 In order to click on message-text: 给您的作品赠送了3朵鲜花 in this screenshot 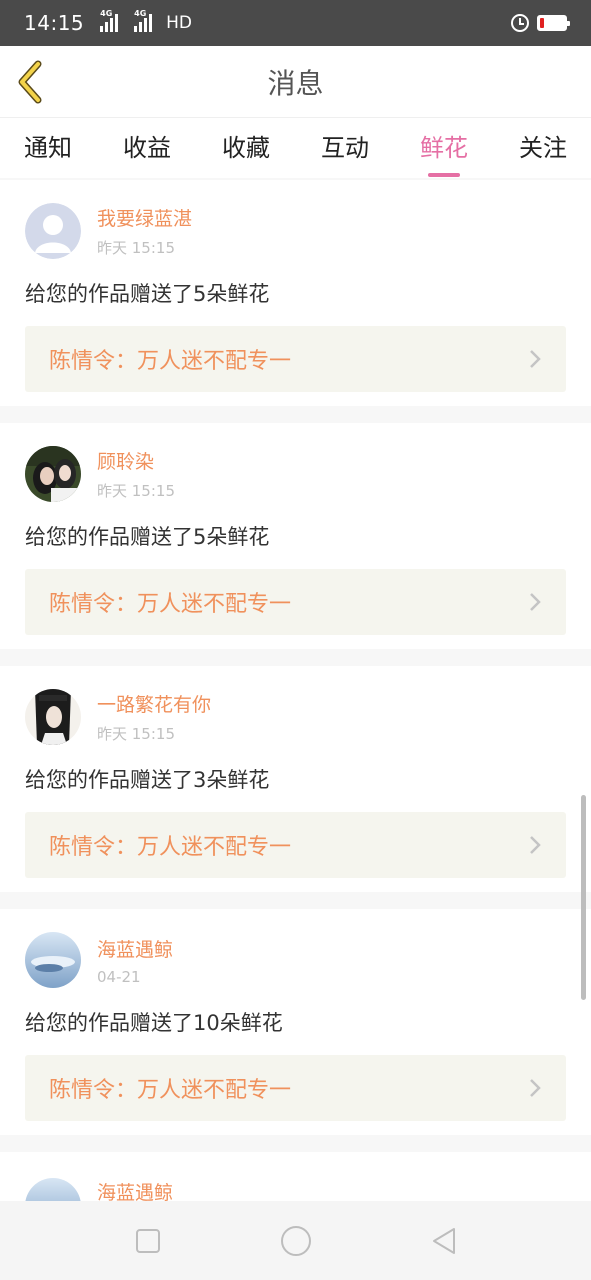, I will do `click(147, 780)`.